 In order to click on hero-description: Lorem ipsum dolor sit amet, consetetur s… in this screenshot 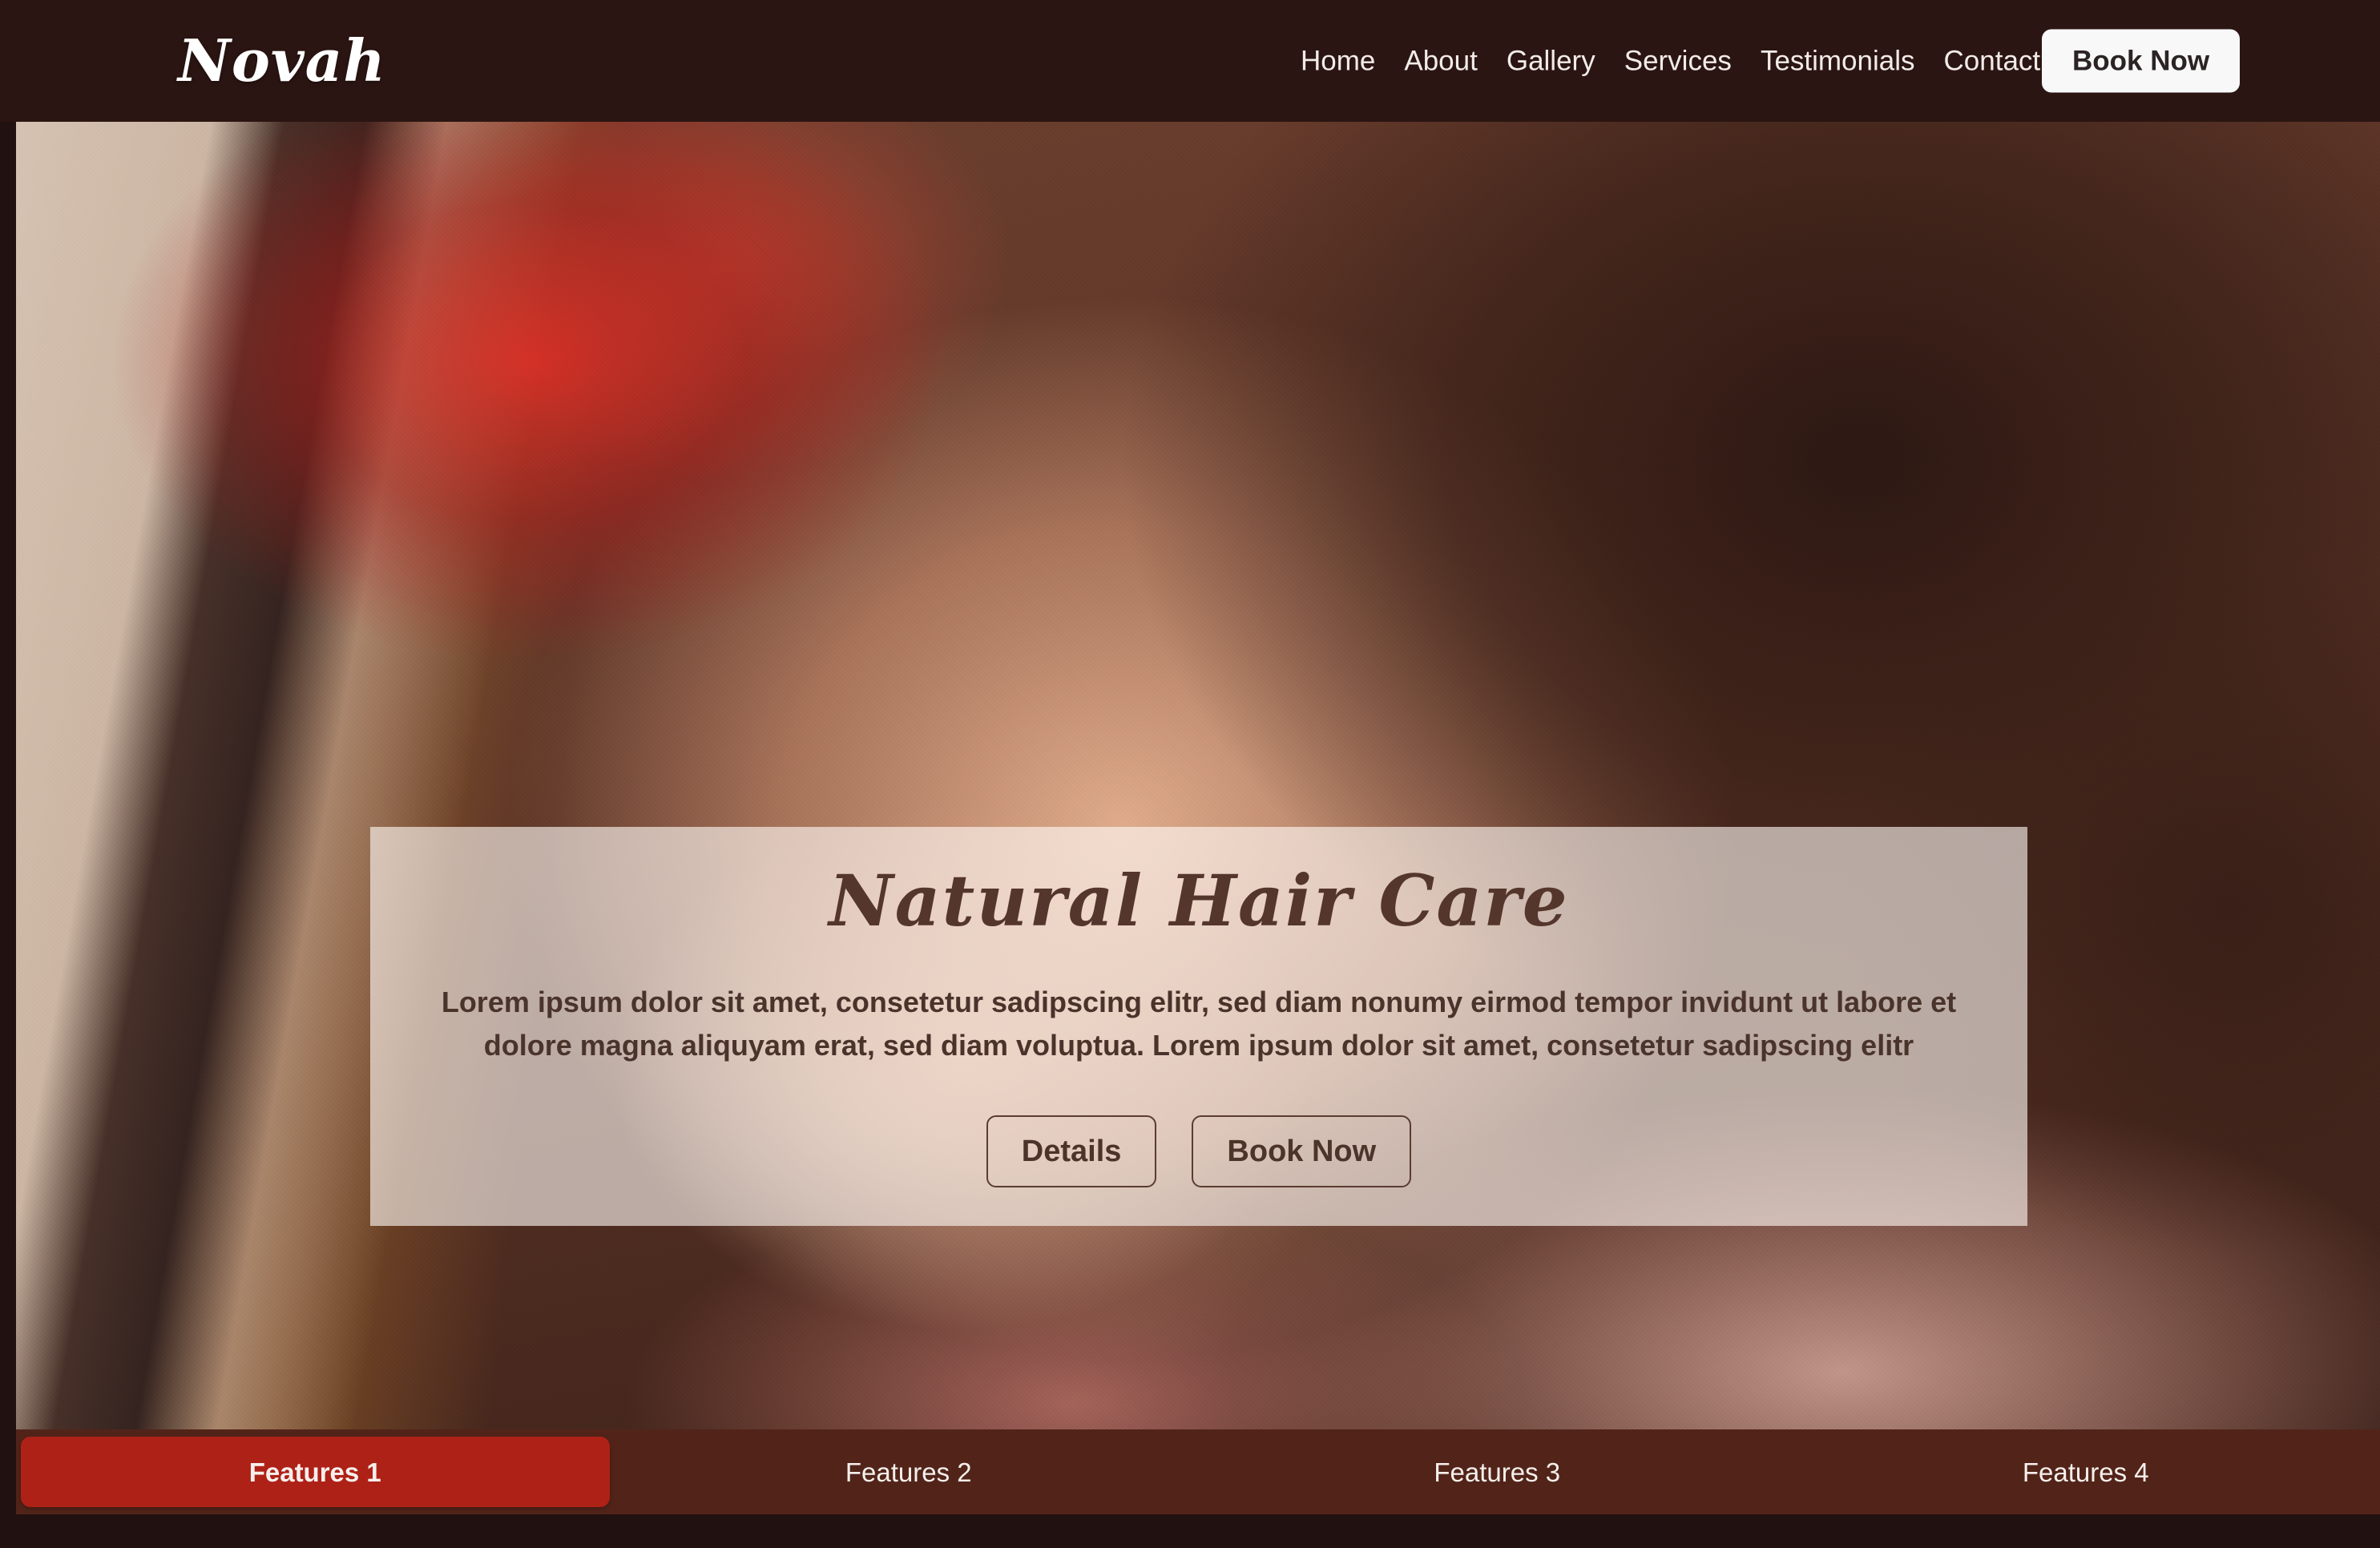, I will do `click(1199, 1024)`.